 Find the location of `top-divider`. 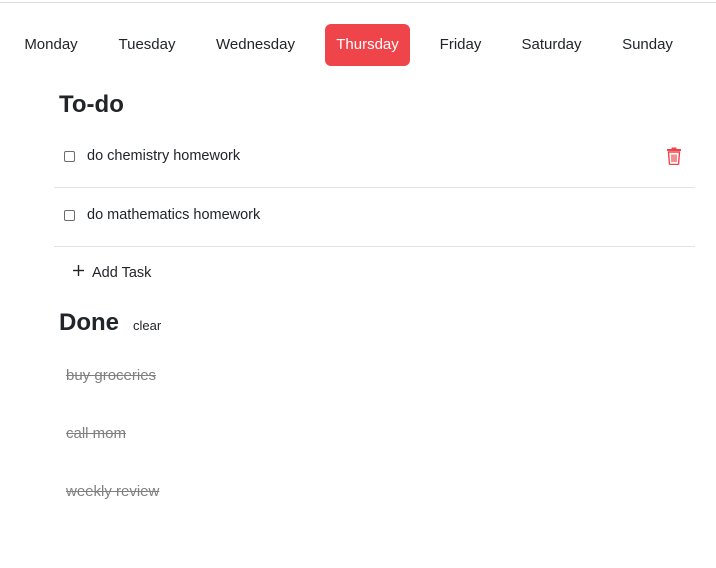

top-divider is located at coordinates (358, 2).